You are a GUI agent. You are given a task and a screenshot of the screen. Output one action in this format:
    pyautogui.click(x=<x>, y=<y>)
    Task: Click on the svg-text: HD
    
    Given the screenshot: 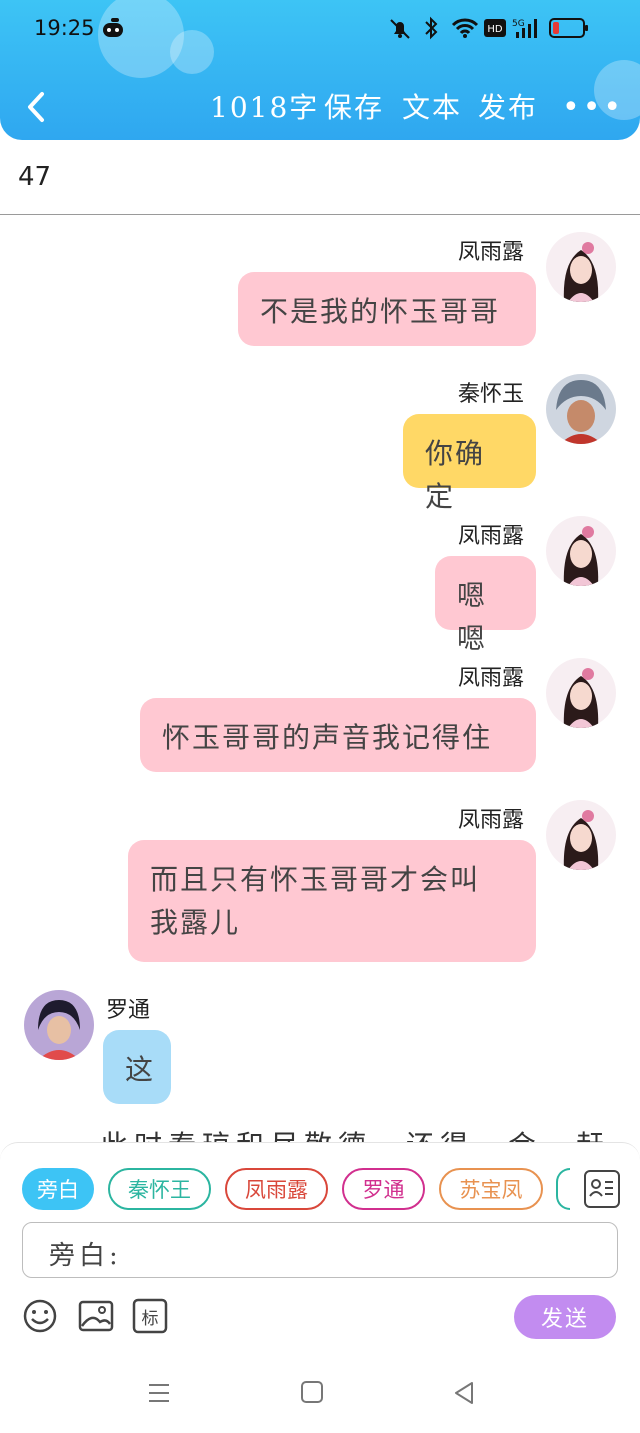 What is the action you would take?
    pyautogui.click(x=495, y=29)
    